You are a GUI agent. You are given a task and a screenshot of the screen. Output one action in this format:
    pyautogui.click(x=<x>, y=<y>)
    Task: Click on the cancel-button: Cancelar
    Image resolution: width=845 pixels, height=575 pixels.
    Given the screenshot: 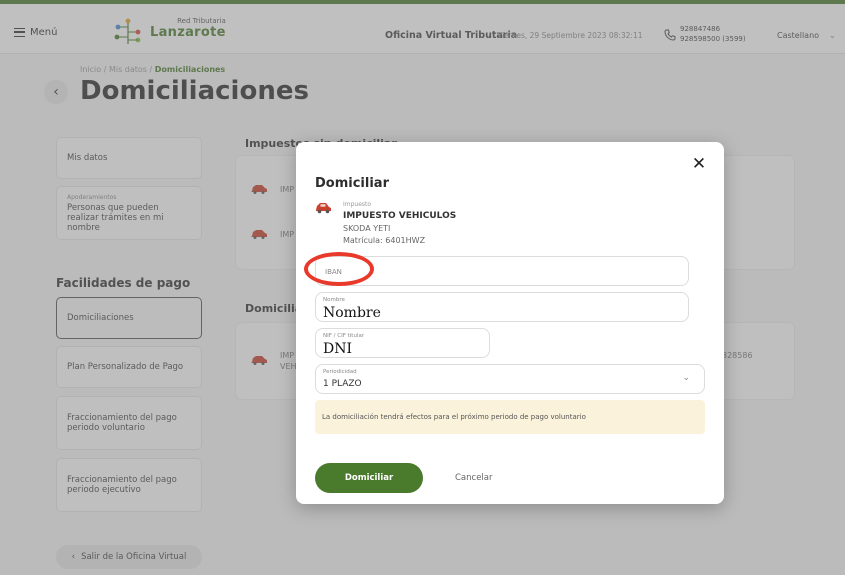 What is the action you would take?
    pyautogui.click(x=474, y=478)
    